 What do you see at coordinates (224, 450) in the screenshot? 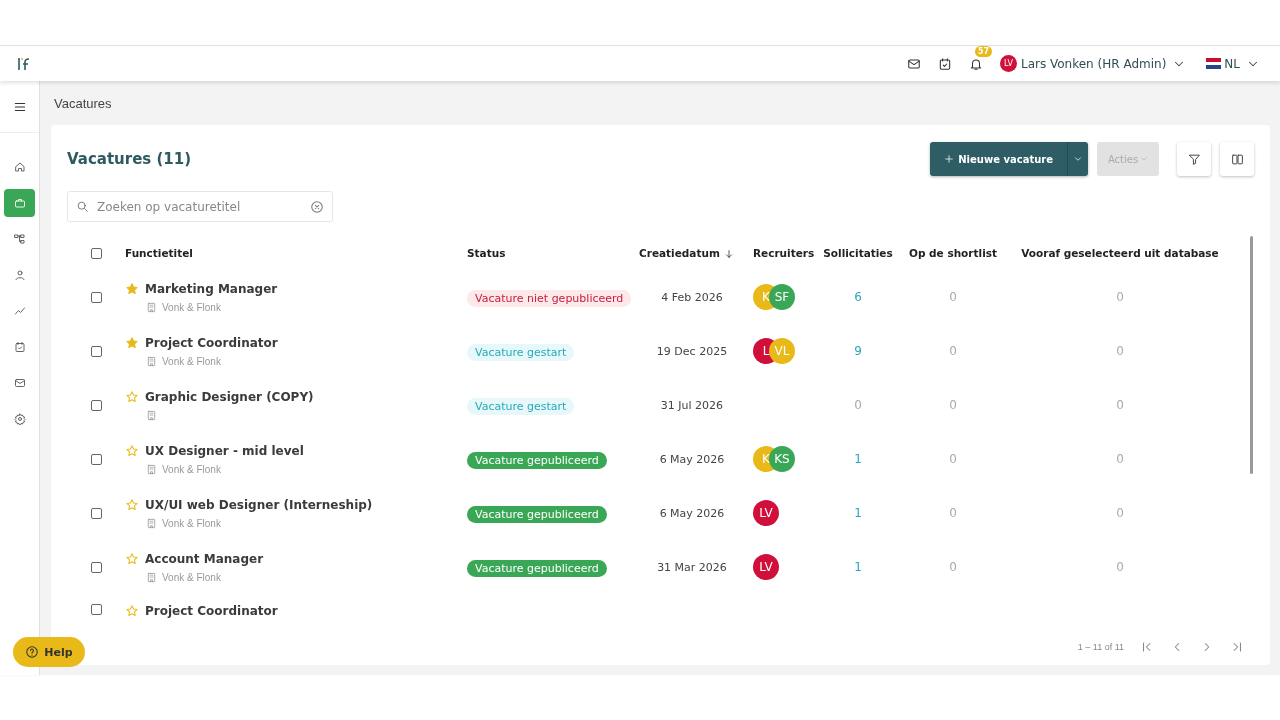
I see `job-title: UX Designer - mid level` at bounding box center [224, 450].